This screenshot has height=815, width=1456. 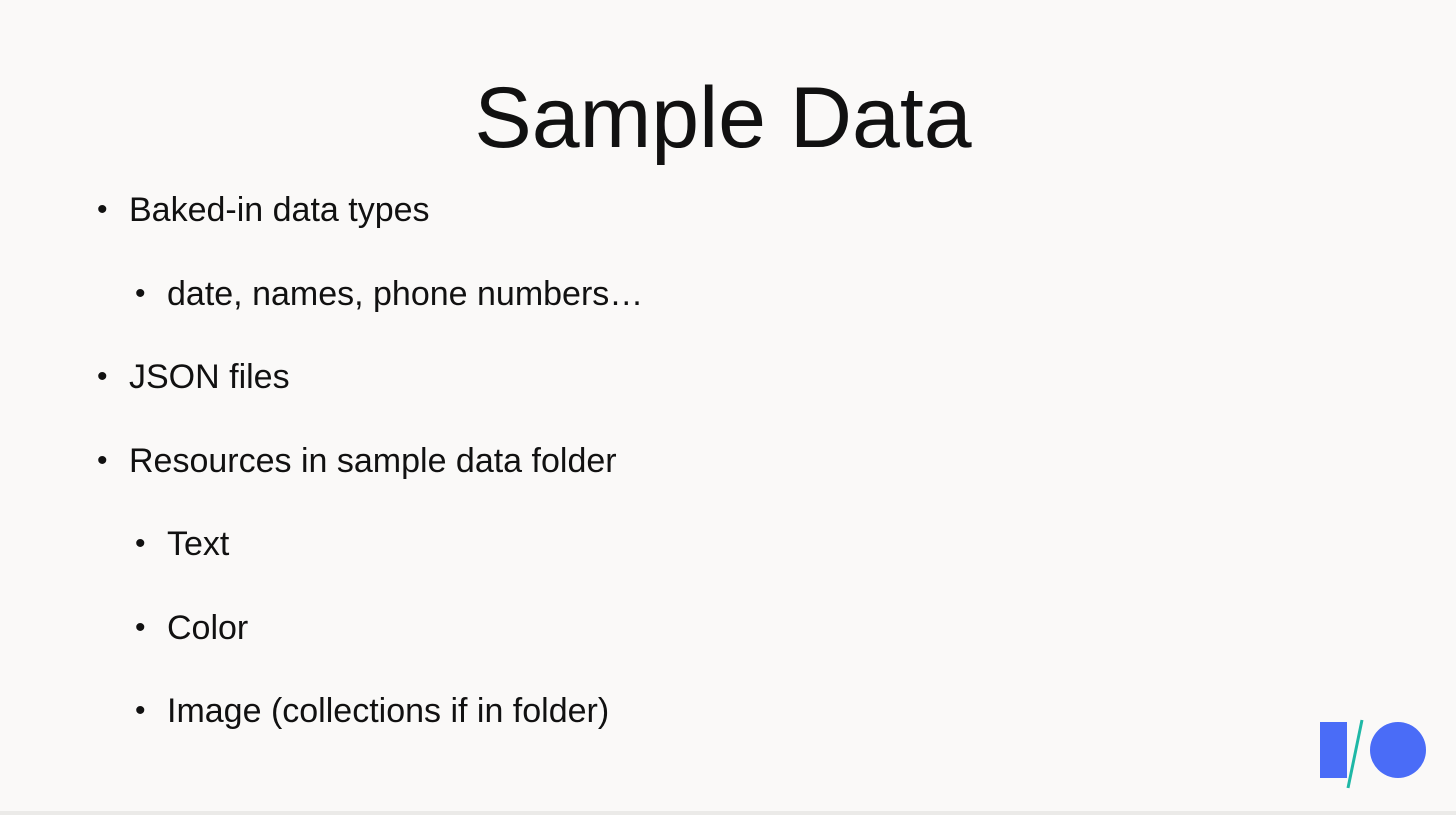 I want to click on bullet-item: • Resources in sample data folder, so click(x=357, y=461).